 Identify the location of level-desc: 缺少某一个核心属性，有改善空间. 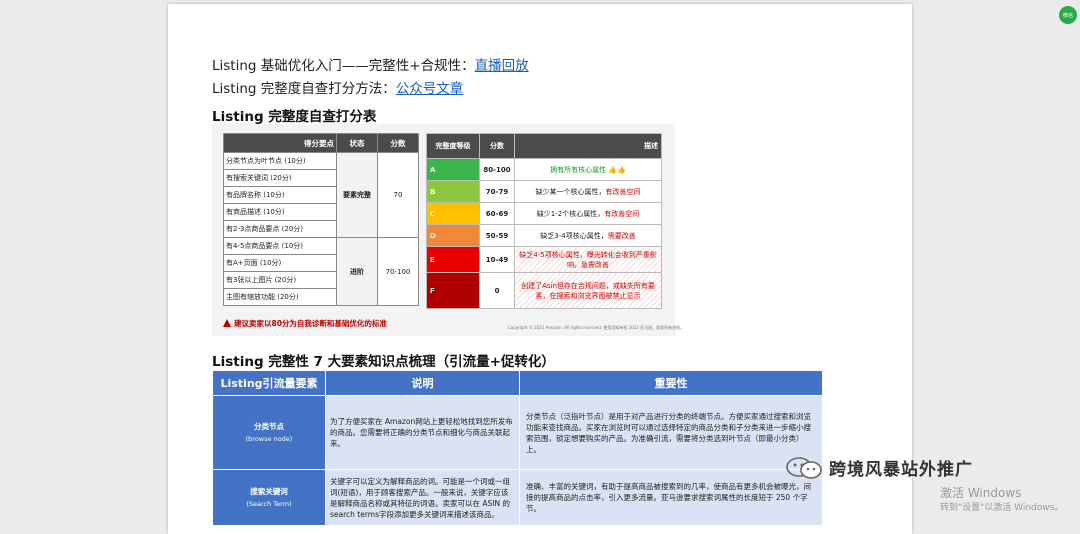
(588, 191).